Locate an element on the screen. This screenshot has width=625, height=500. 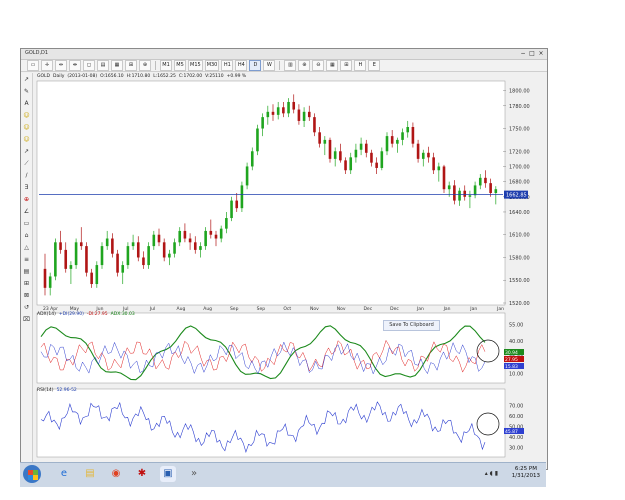
chart-tool-0-icon: ▥ is located at coordinates (290, 65).